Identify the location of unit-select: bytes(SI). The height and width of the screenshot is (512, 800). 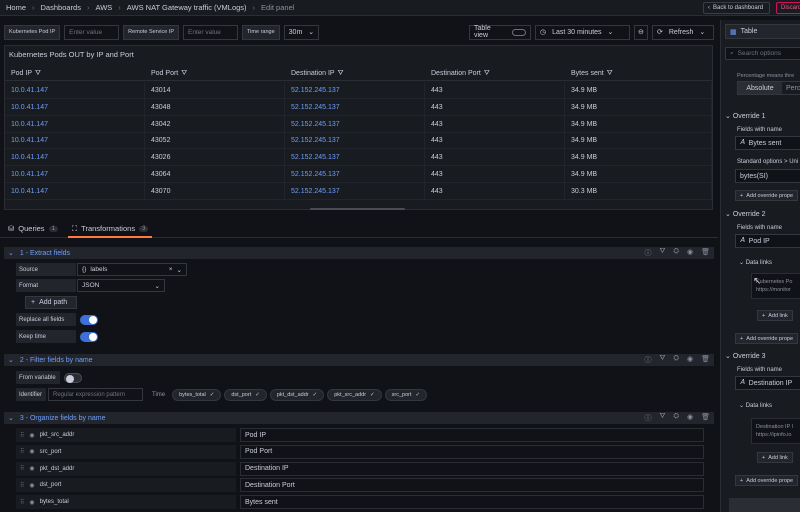
(767, 176).